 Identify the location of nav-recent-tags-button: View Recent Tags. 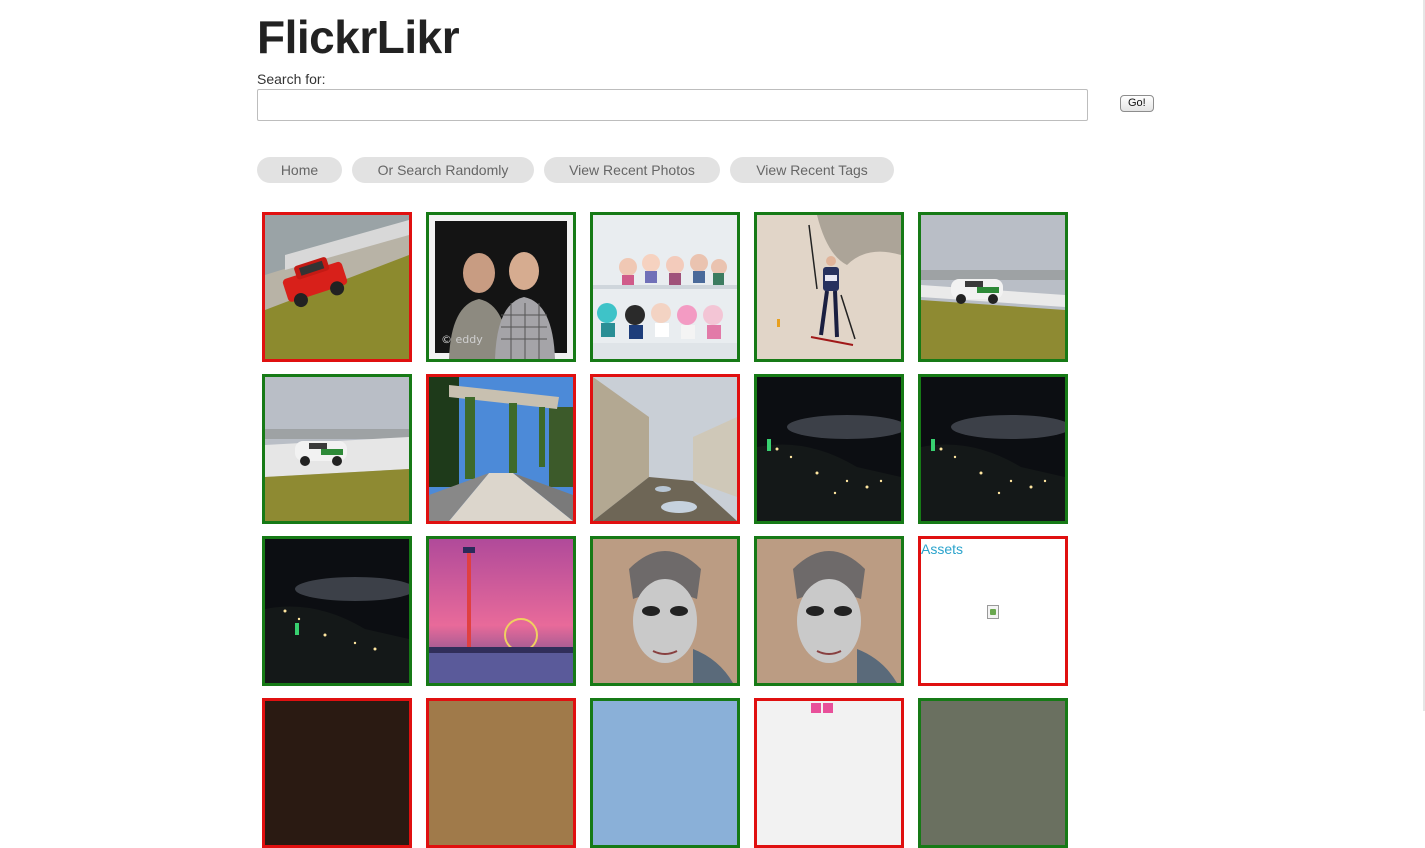
(812, 170).